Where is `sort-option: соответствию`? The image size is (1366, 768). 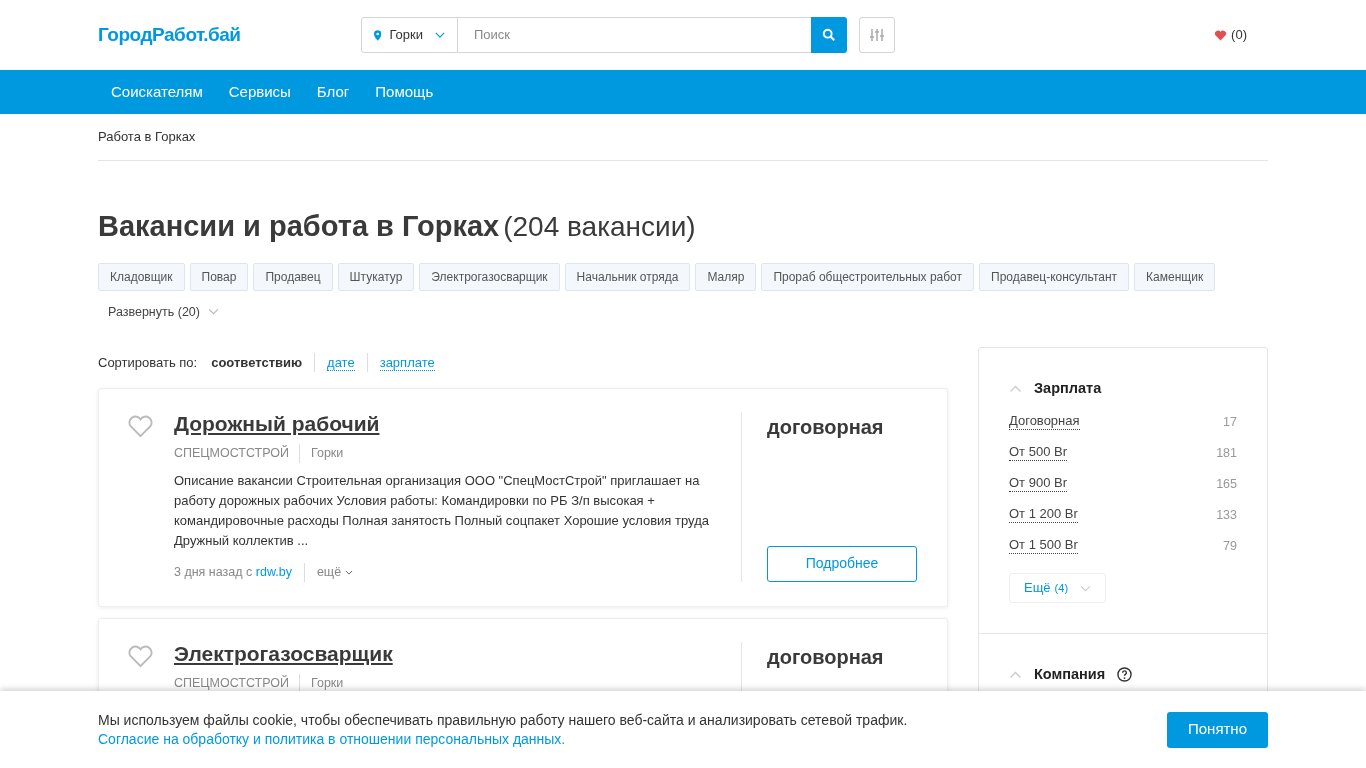
sort-option: соответствию is located at coordinates (257, 362).